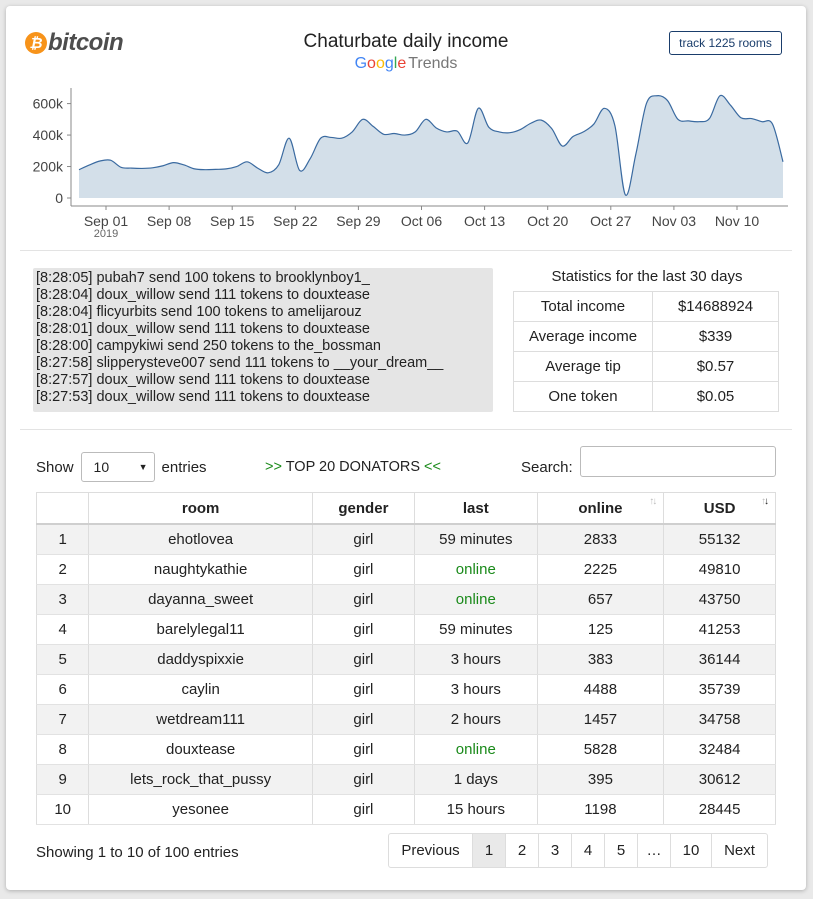  I want to click on column-header-online: online ↑↓, so click(600, 508).